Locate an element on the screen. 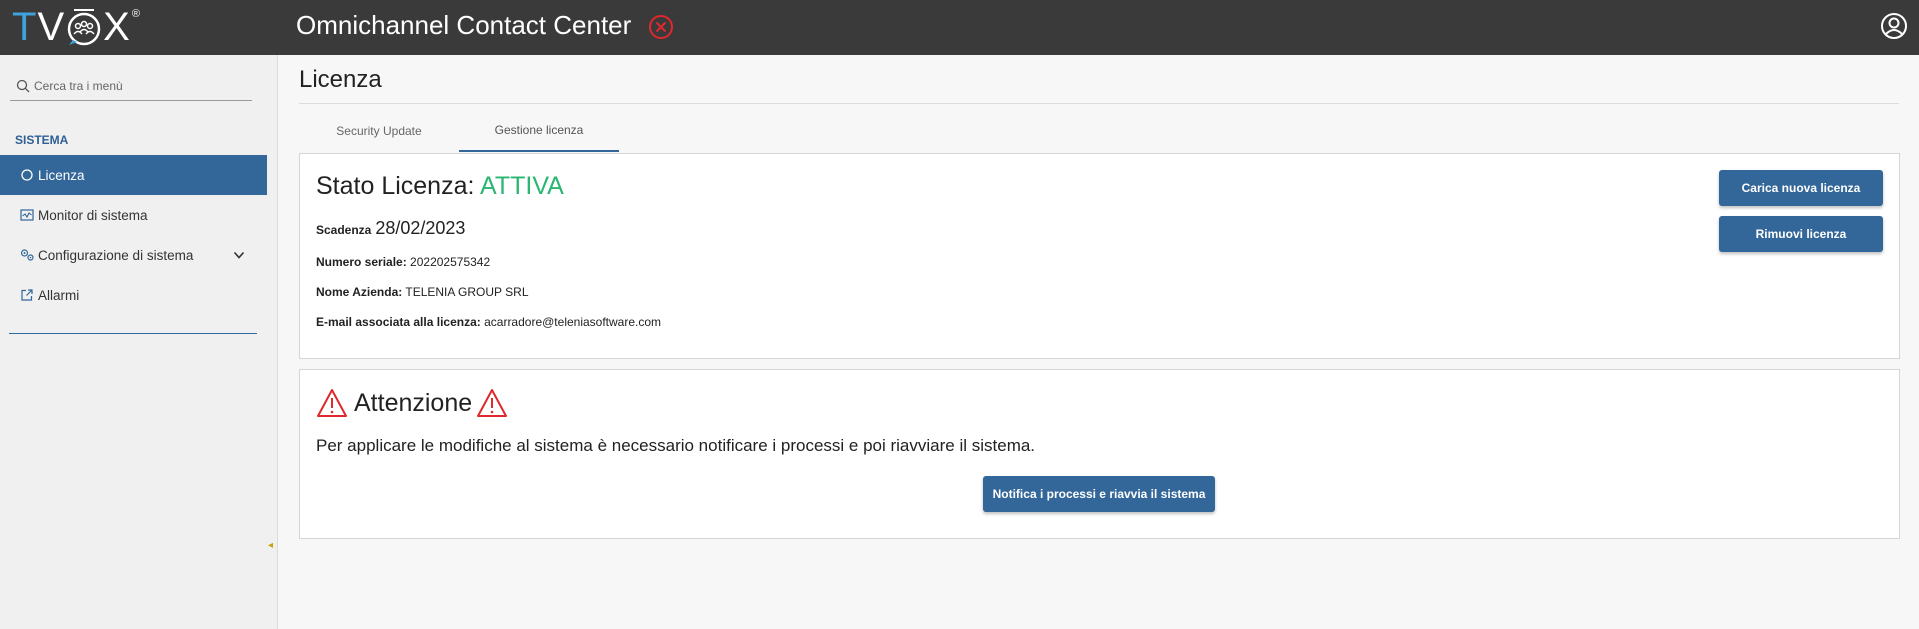 The image size is (1919, 629). menu-search is located at coordinates (131, 87).